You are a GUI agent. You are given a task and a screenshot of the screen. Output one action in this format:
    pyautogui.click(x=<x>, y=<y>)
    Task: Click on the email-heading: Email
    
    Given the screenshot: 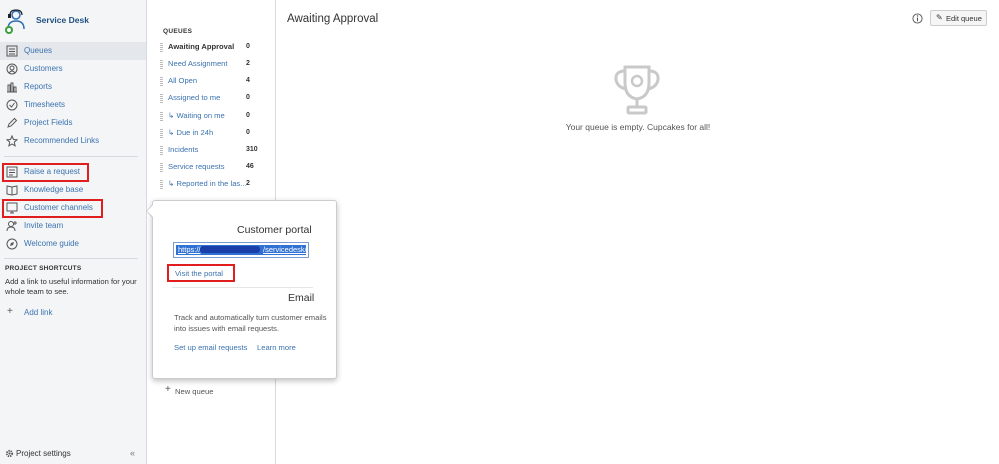 What is the action you would take?
    pyautogui.click(x=301, y=298)
    